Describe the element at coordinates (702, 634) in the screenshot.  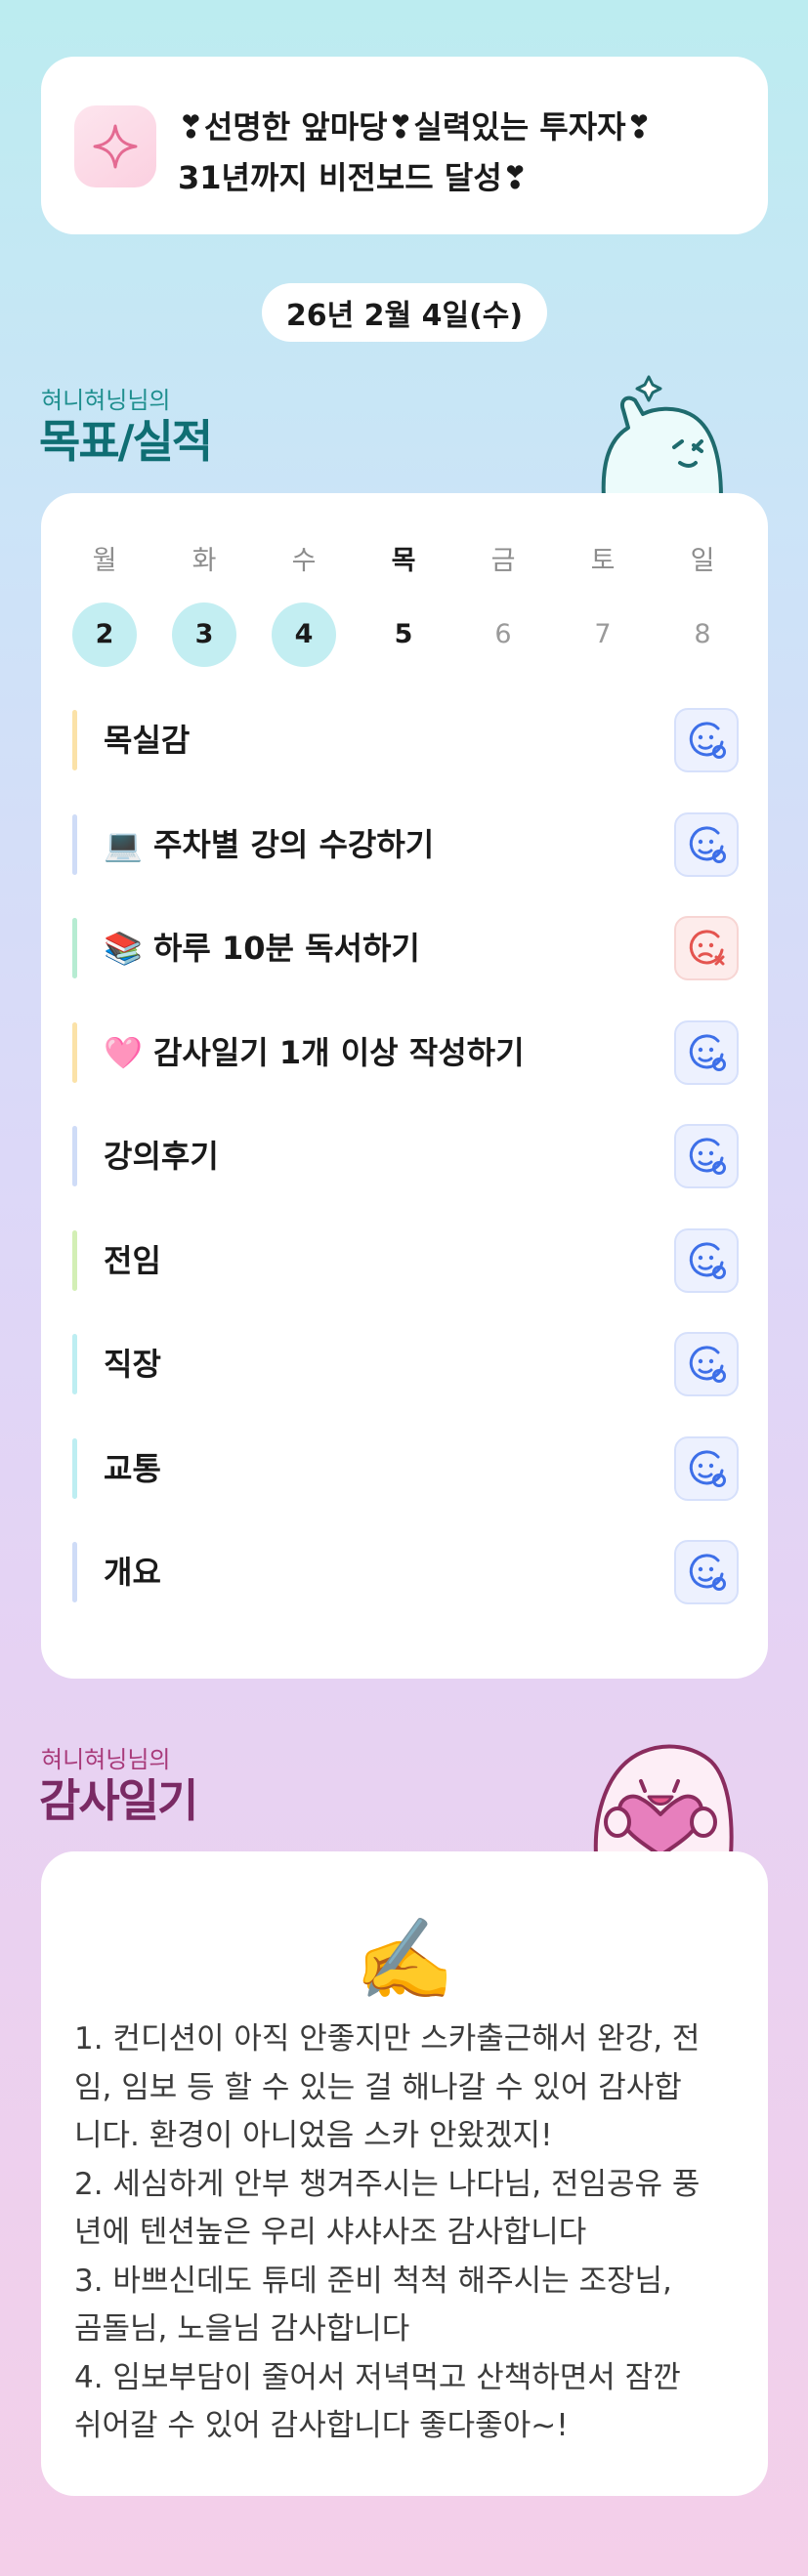
I see `day-number: 8` at that location.